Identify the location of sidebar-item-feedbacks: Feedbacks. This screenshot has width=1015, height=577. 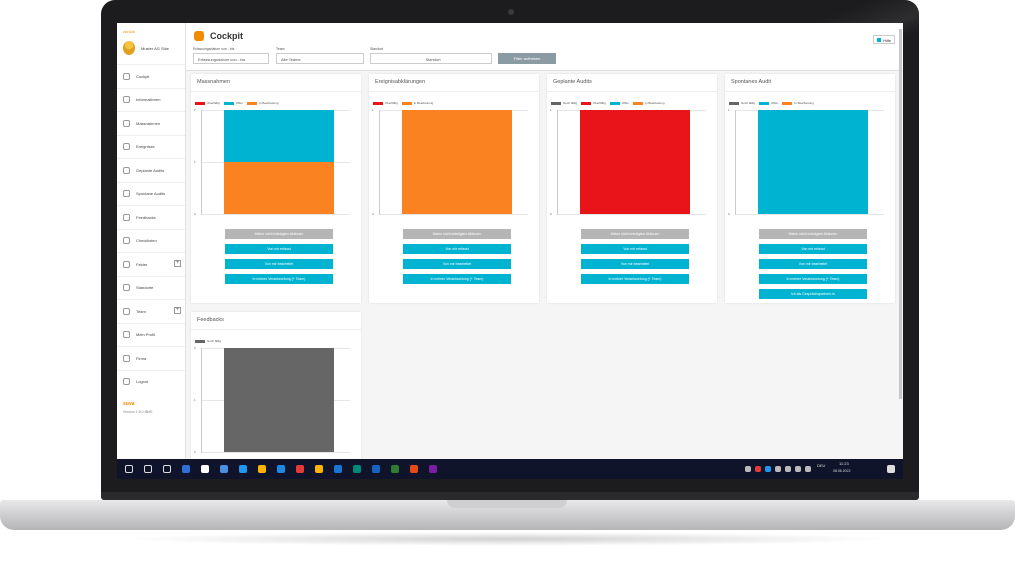
(151, 217).